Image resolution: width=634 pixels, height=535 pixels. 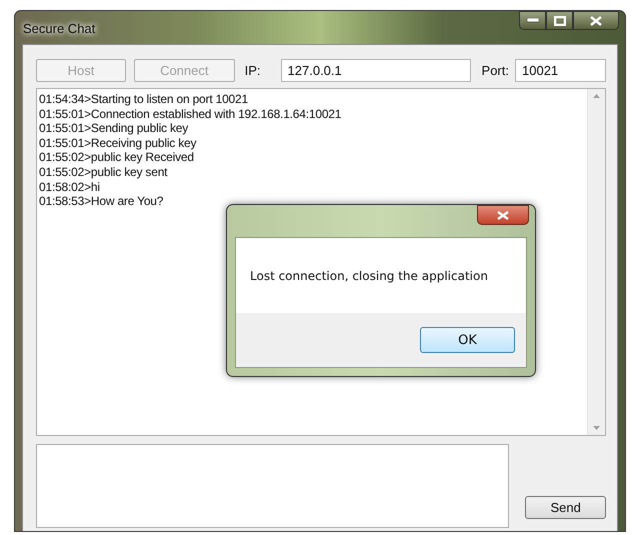 I want to click on log-line: 01:55:01>Sending public key, so click(x=114, y=128).